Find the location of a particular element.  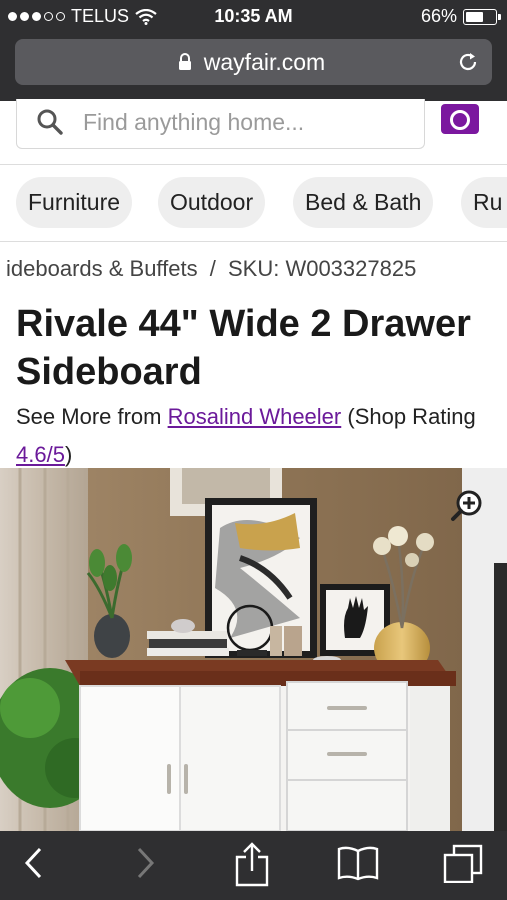

status-bar: TELUS 10:35 AM 66% is located at coordinates (253, 17).